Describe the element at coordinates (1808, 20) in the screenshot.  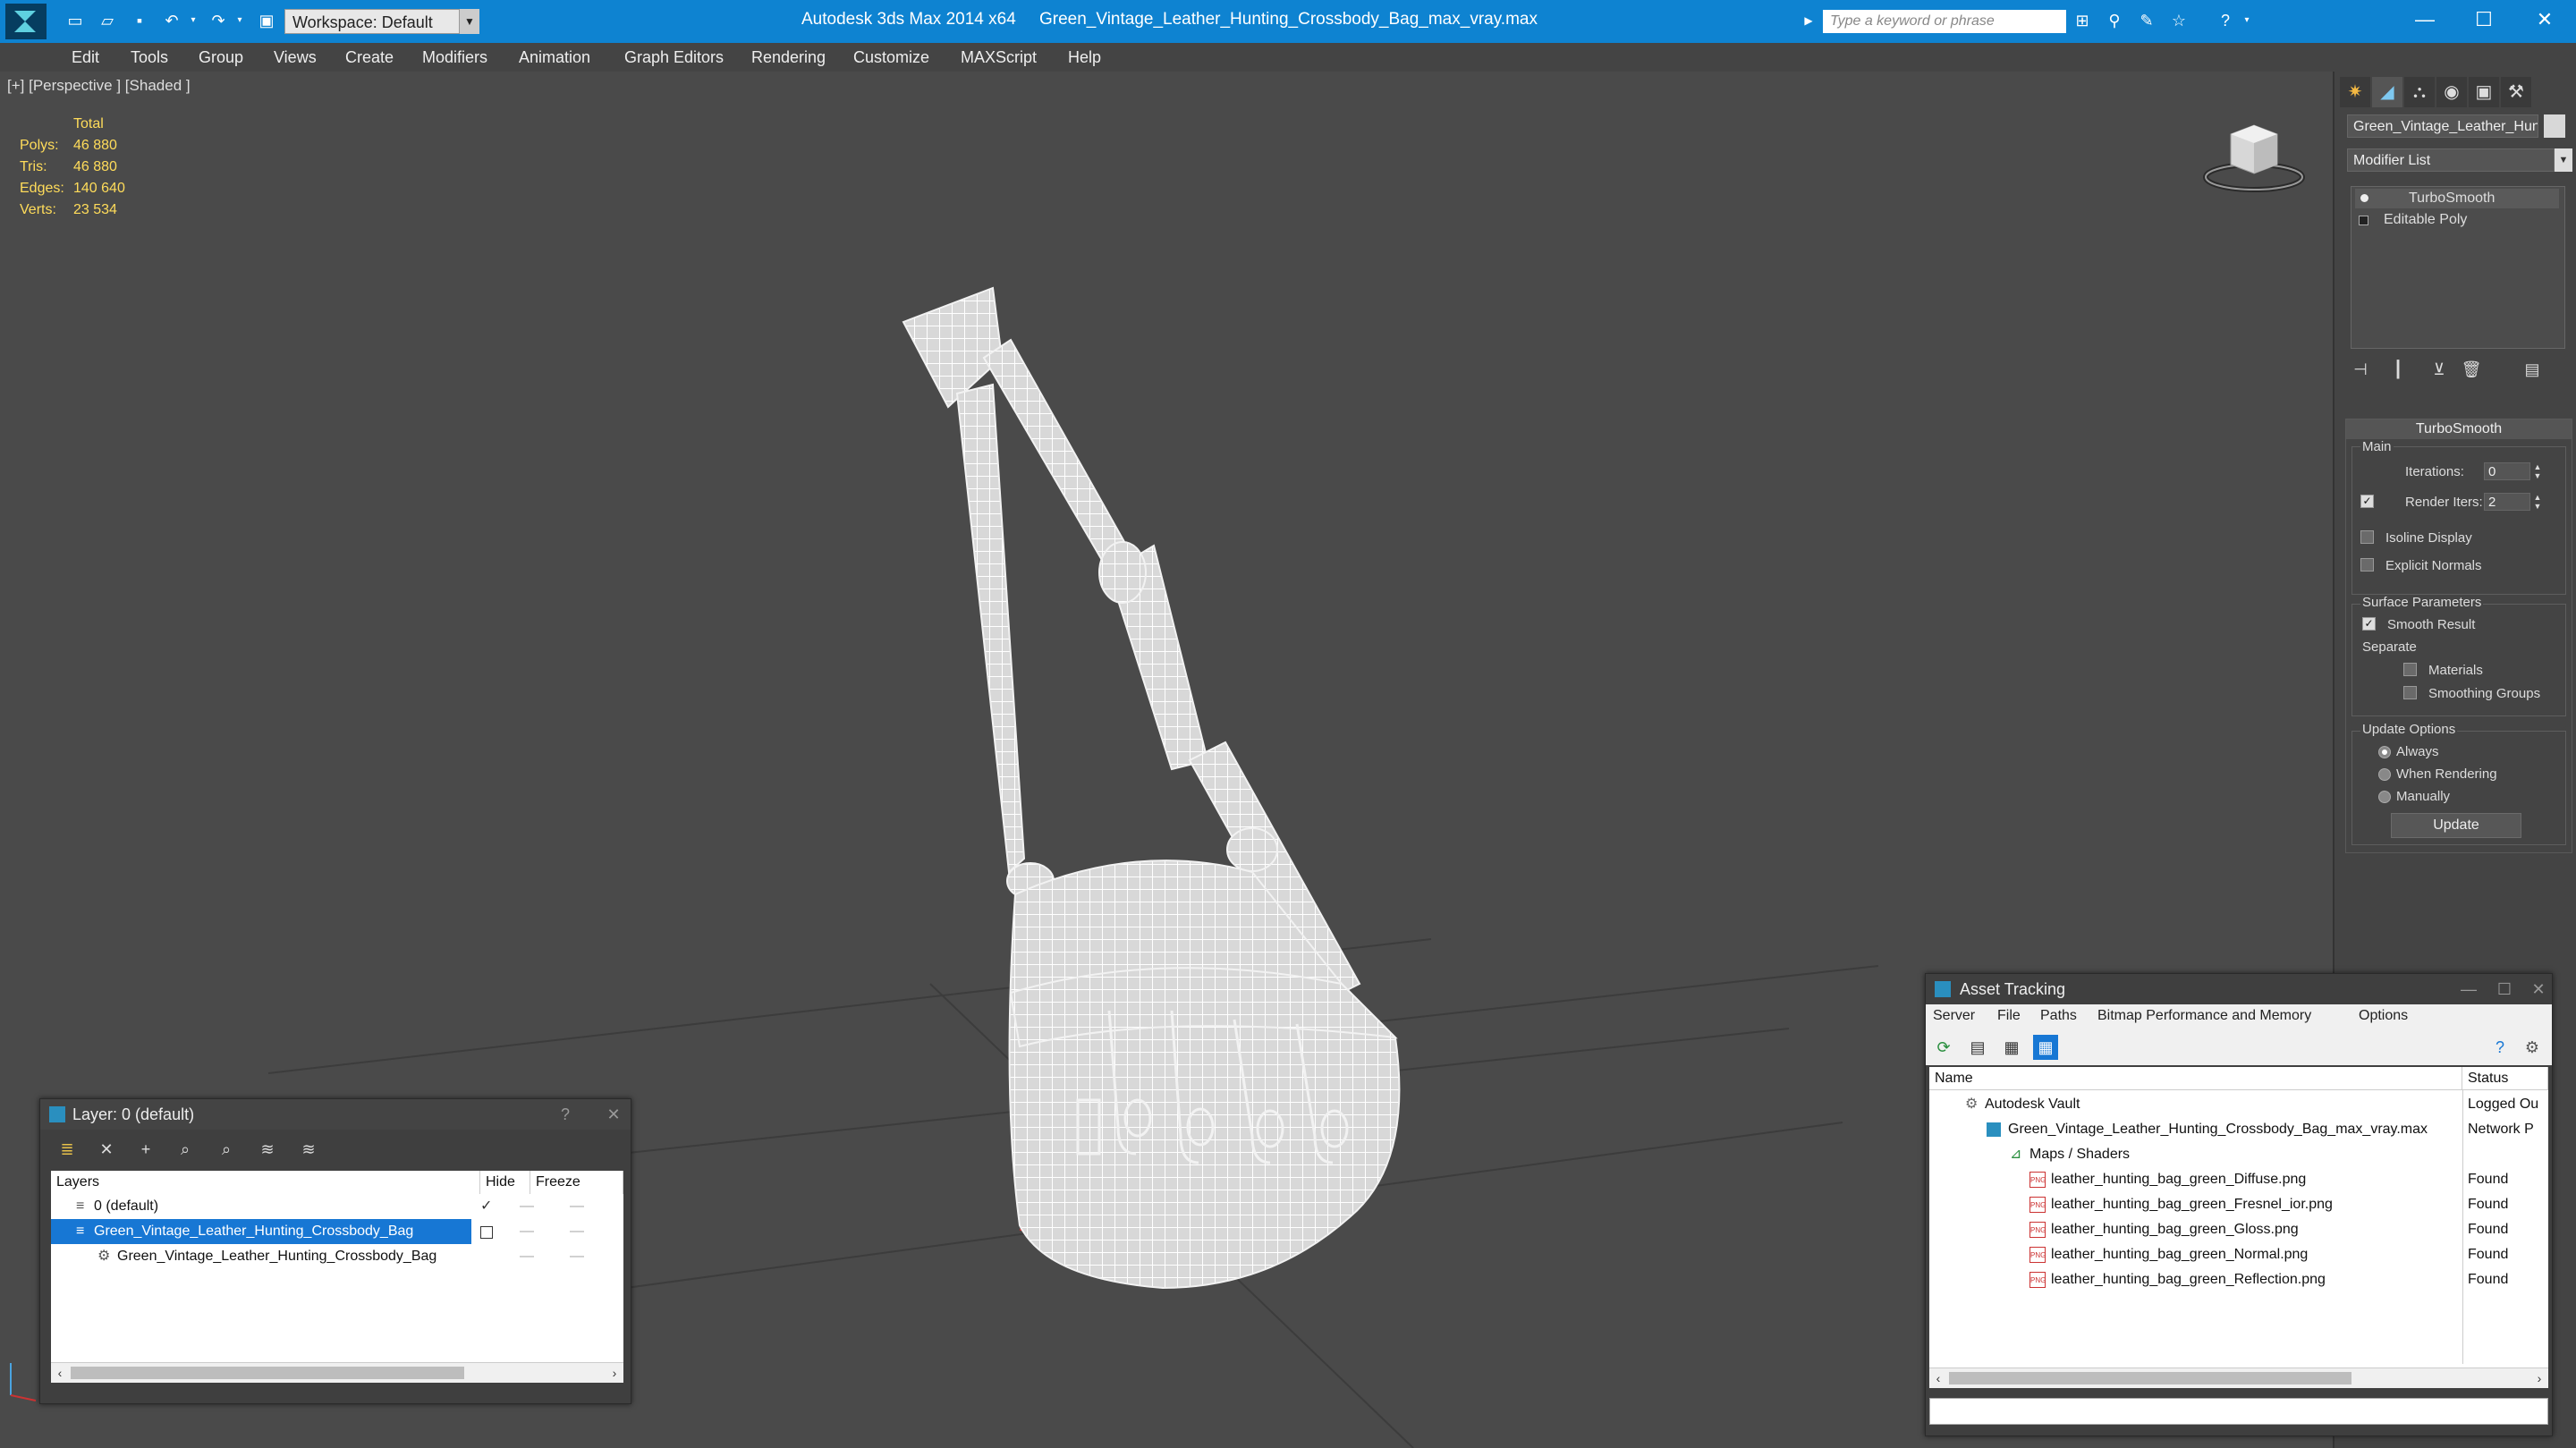
I see `search-expand-icon: ▶` at that location.